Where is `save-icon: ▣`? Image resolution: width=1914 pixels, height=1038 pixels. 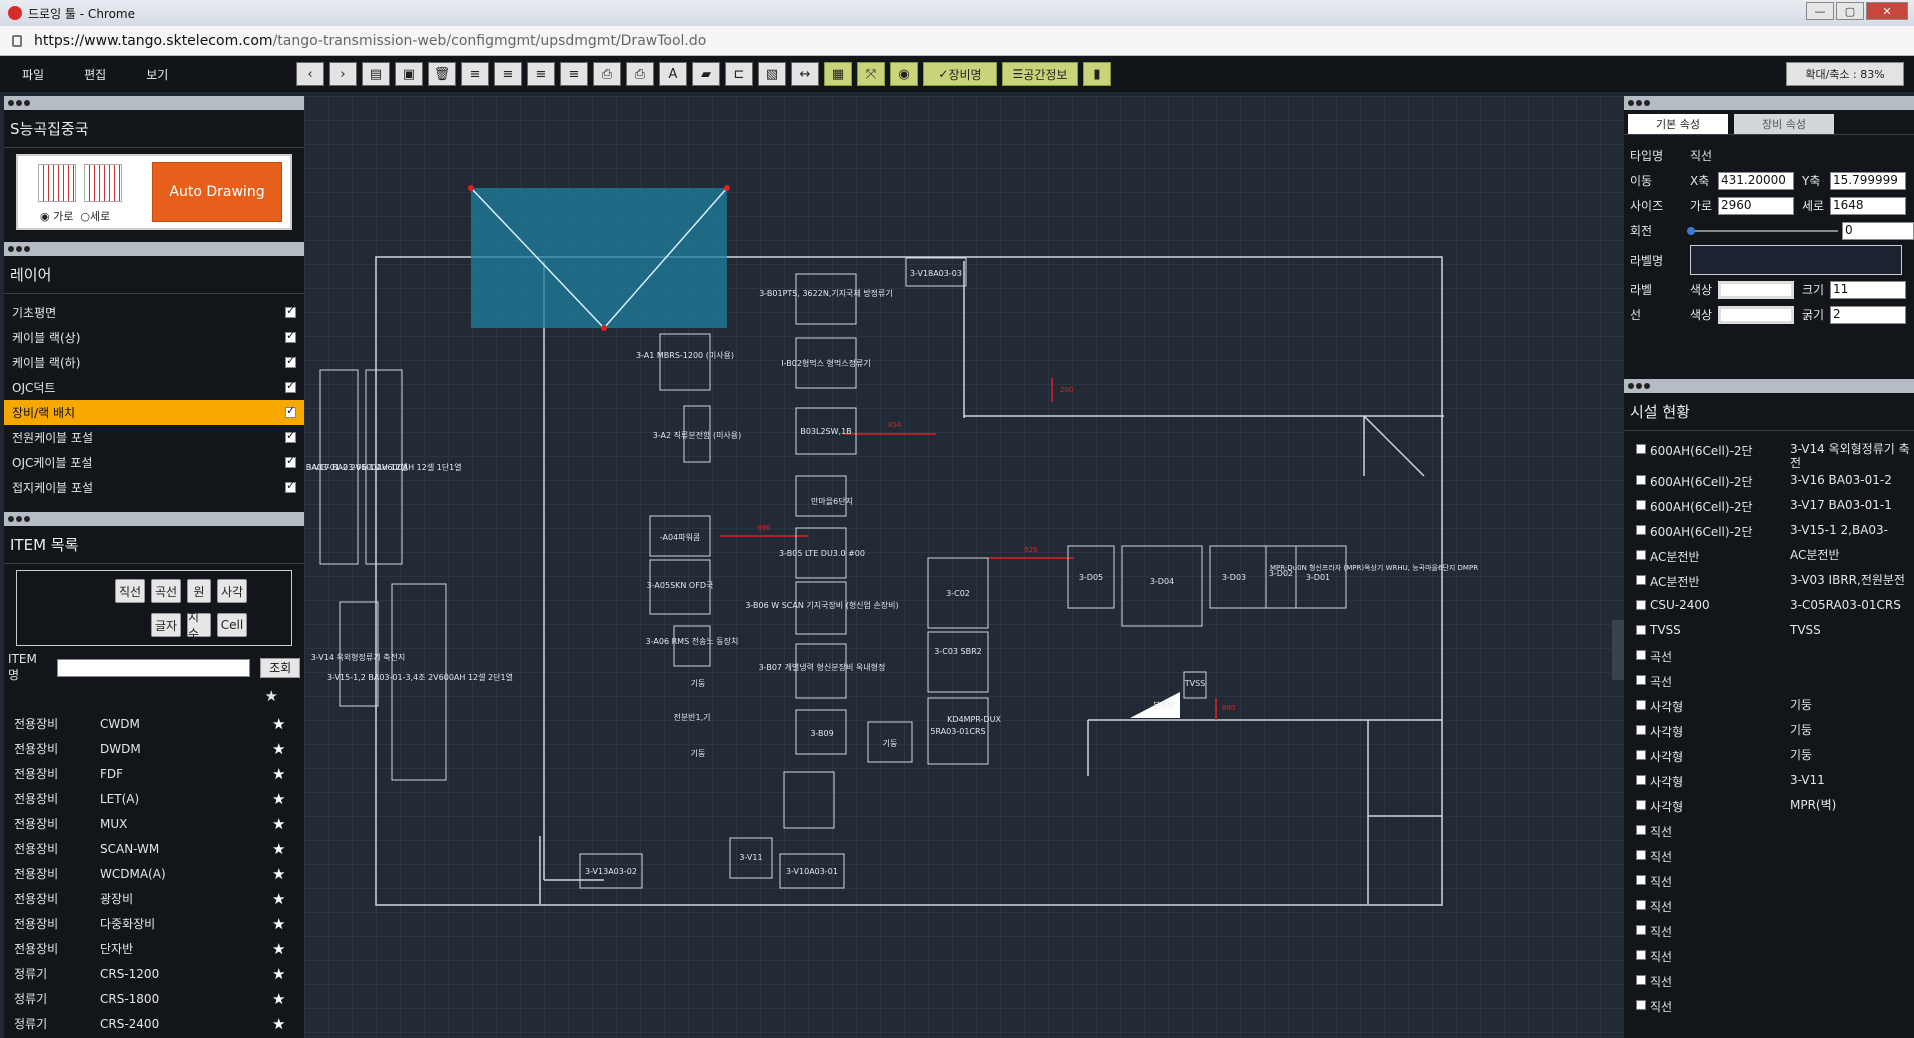 save-icon: ▣ is located at coordinates (409, 74).